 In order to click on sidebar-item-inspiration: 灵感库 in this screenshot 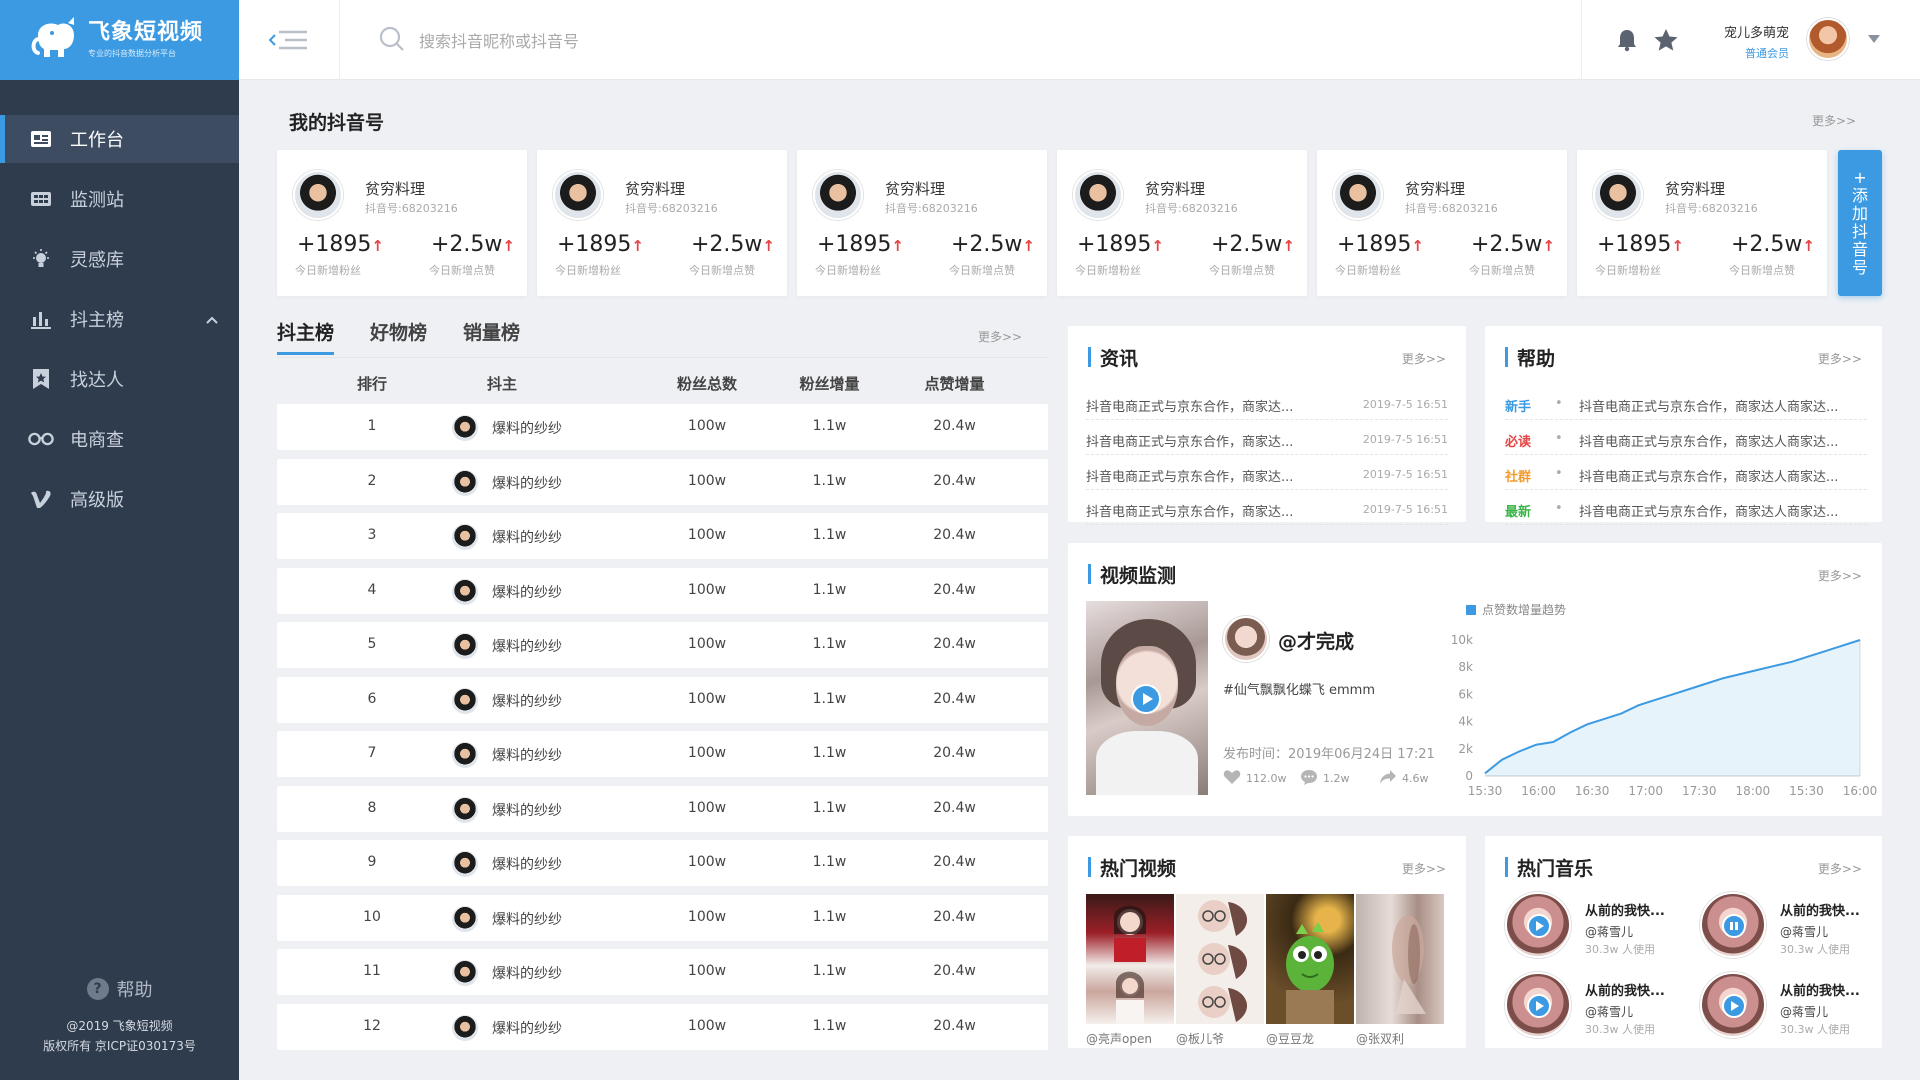, I will do `click(119, 259)`.